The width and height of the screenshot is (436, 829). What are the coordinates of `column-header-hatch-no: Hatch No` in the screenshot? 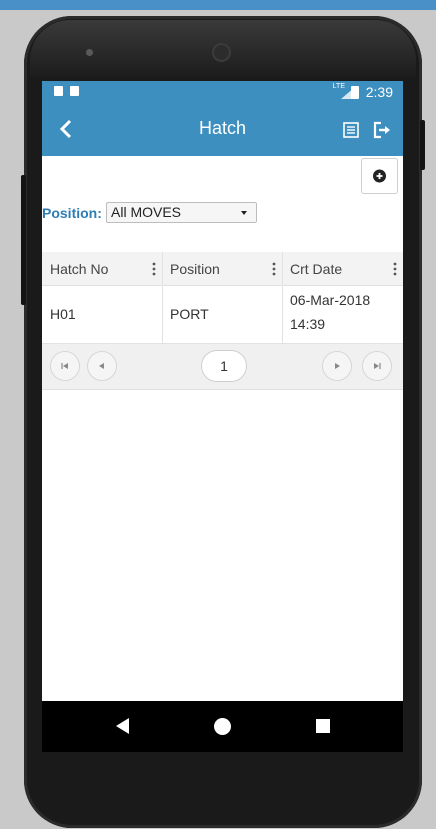 It's located at (102, 268).